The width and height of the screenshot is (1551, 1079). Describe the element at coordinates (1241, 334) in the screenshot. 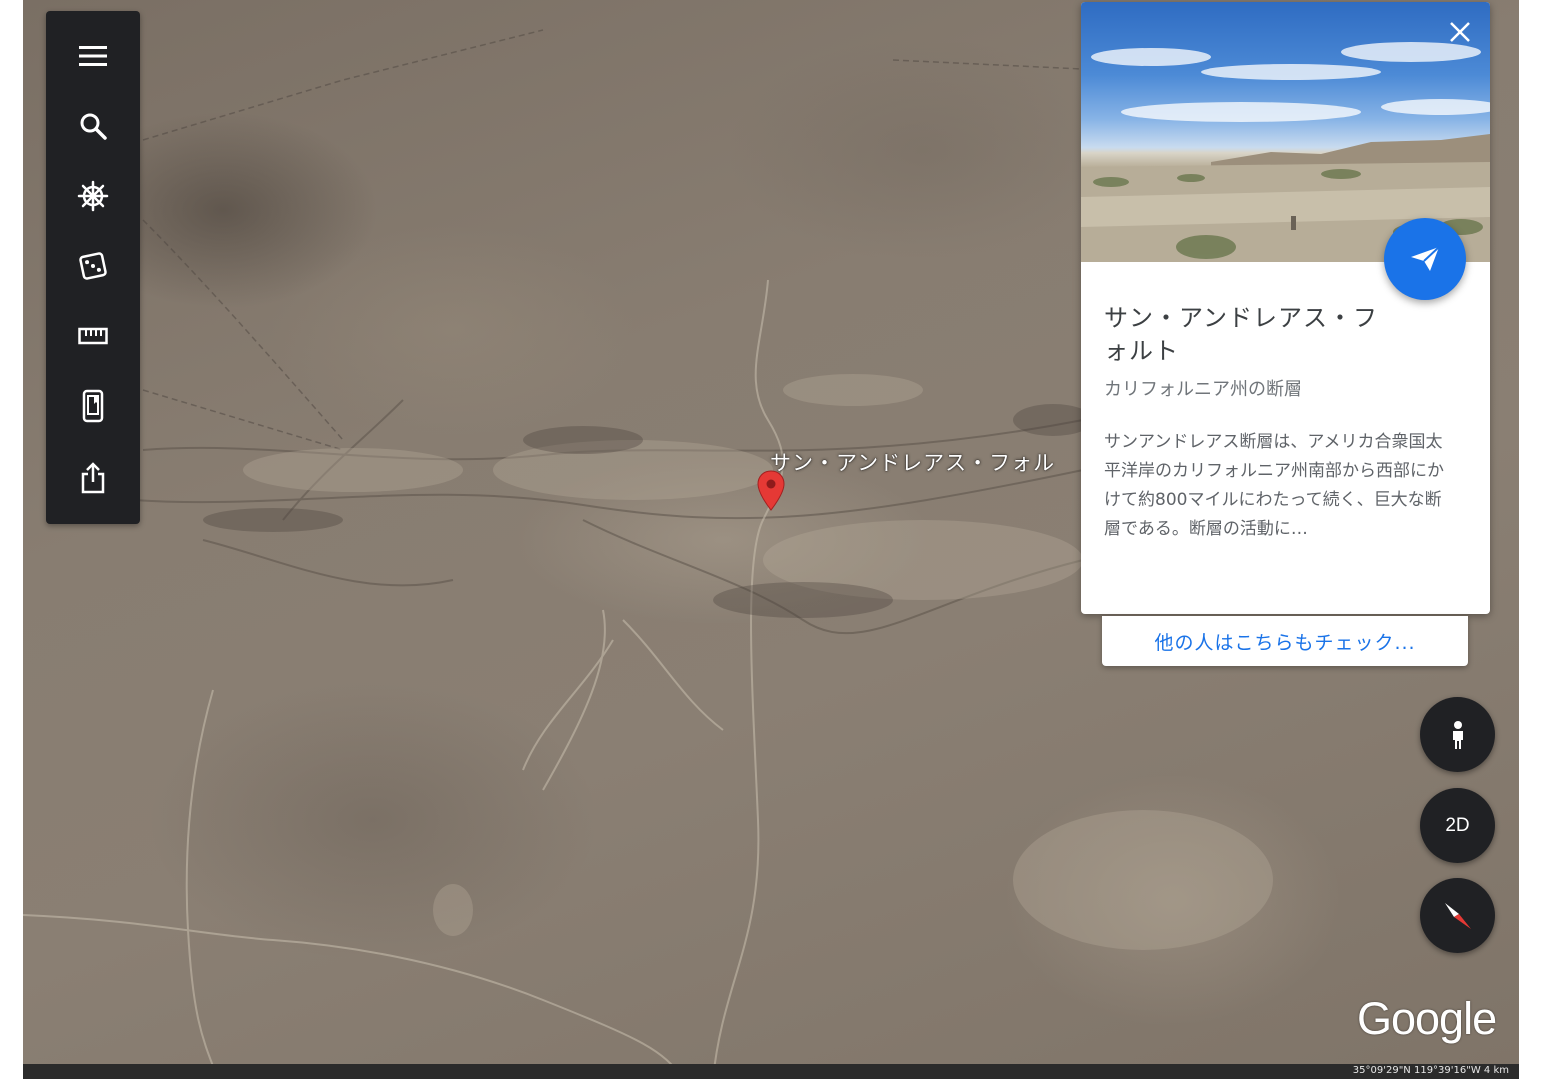

I see `place-title: サン・アンドレアス・フォルト` at that location.